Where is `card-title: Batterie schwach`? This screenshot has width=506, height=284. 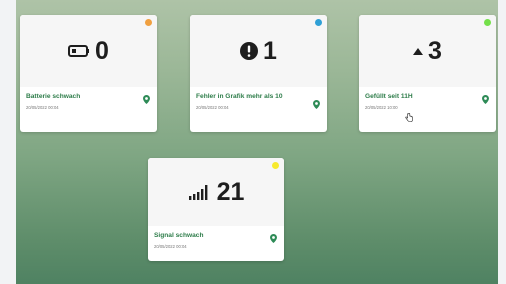
card-title: Batterie schwach is located at coordinates (53, 96).